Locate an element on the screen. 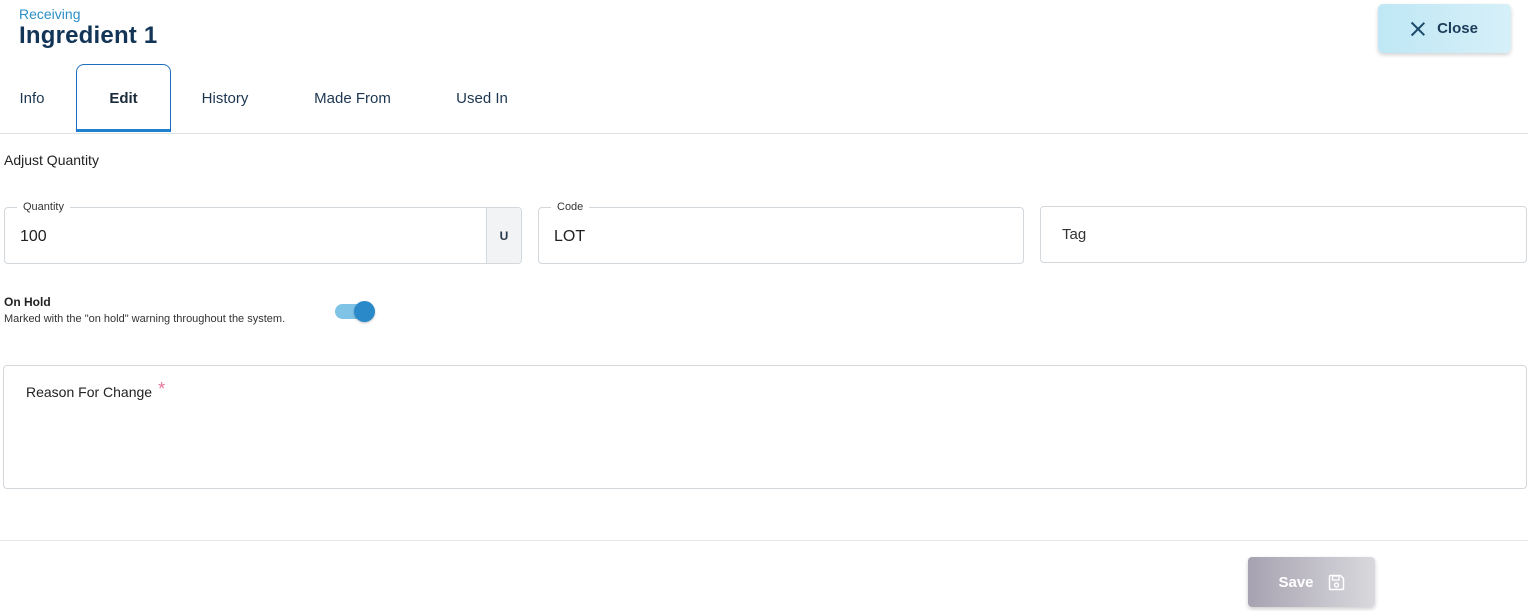 This screenshot has width=1528, height=611. close-icon is located at coordinates (1418, 29).